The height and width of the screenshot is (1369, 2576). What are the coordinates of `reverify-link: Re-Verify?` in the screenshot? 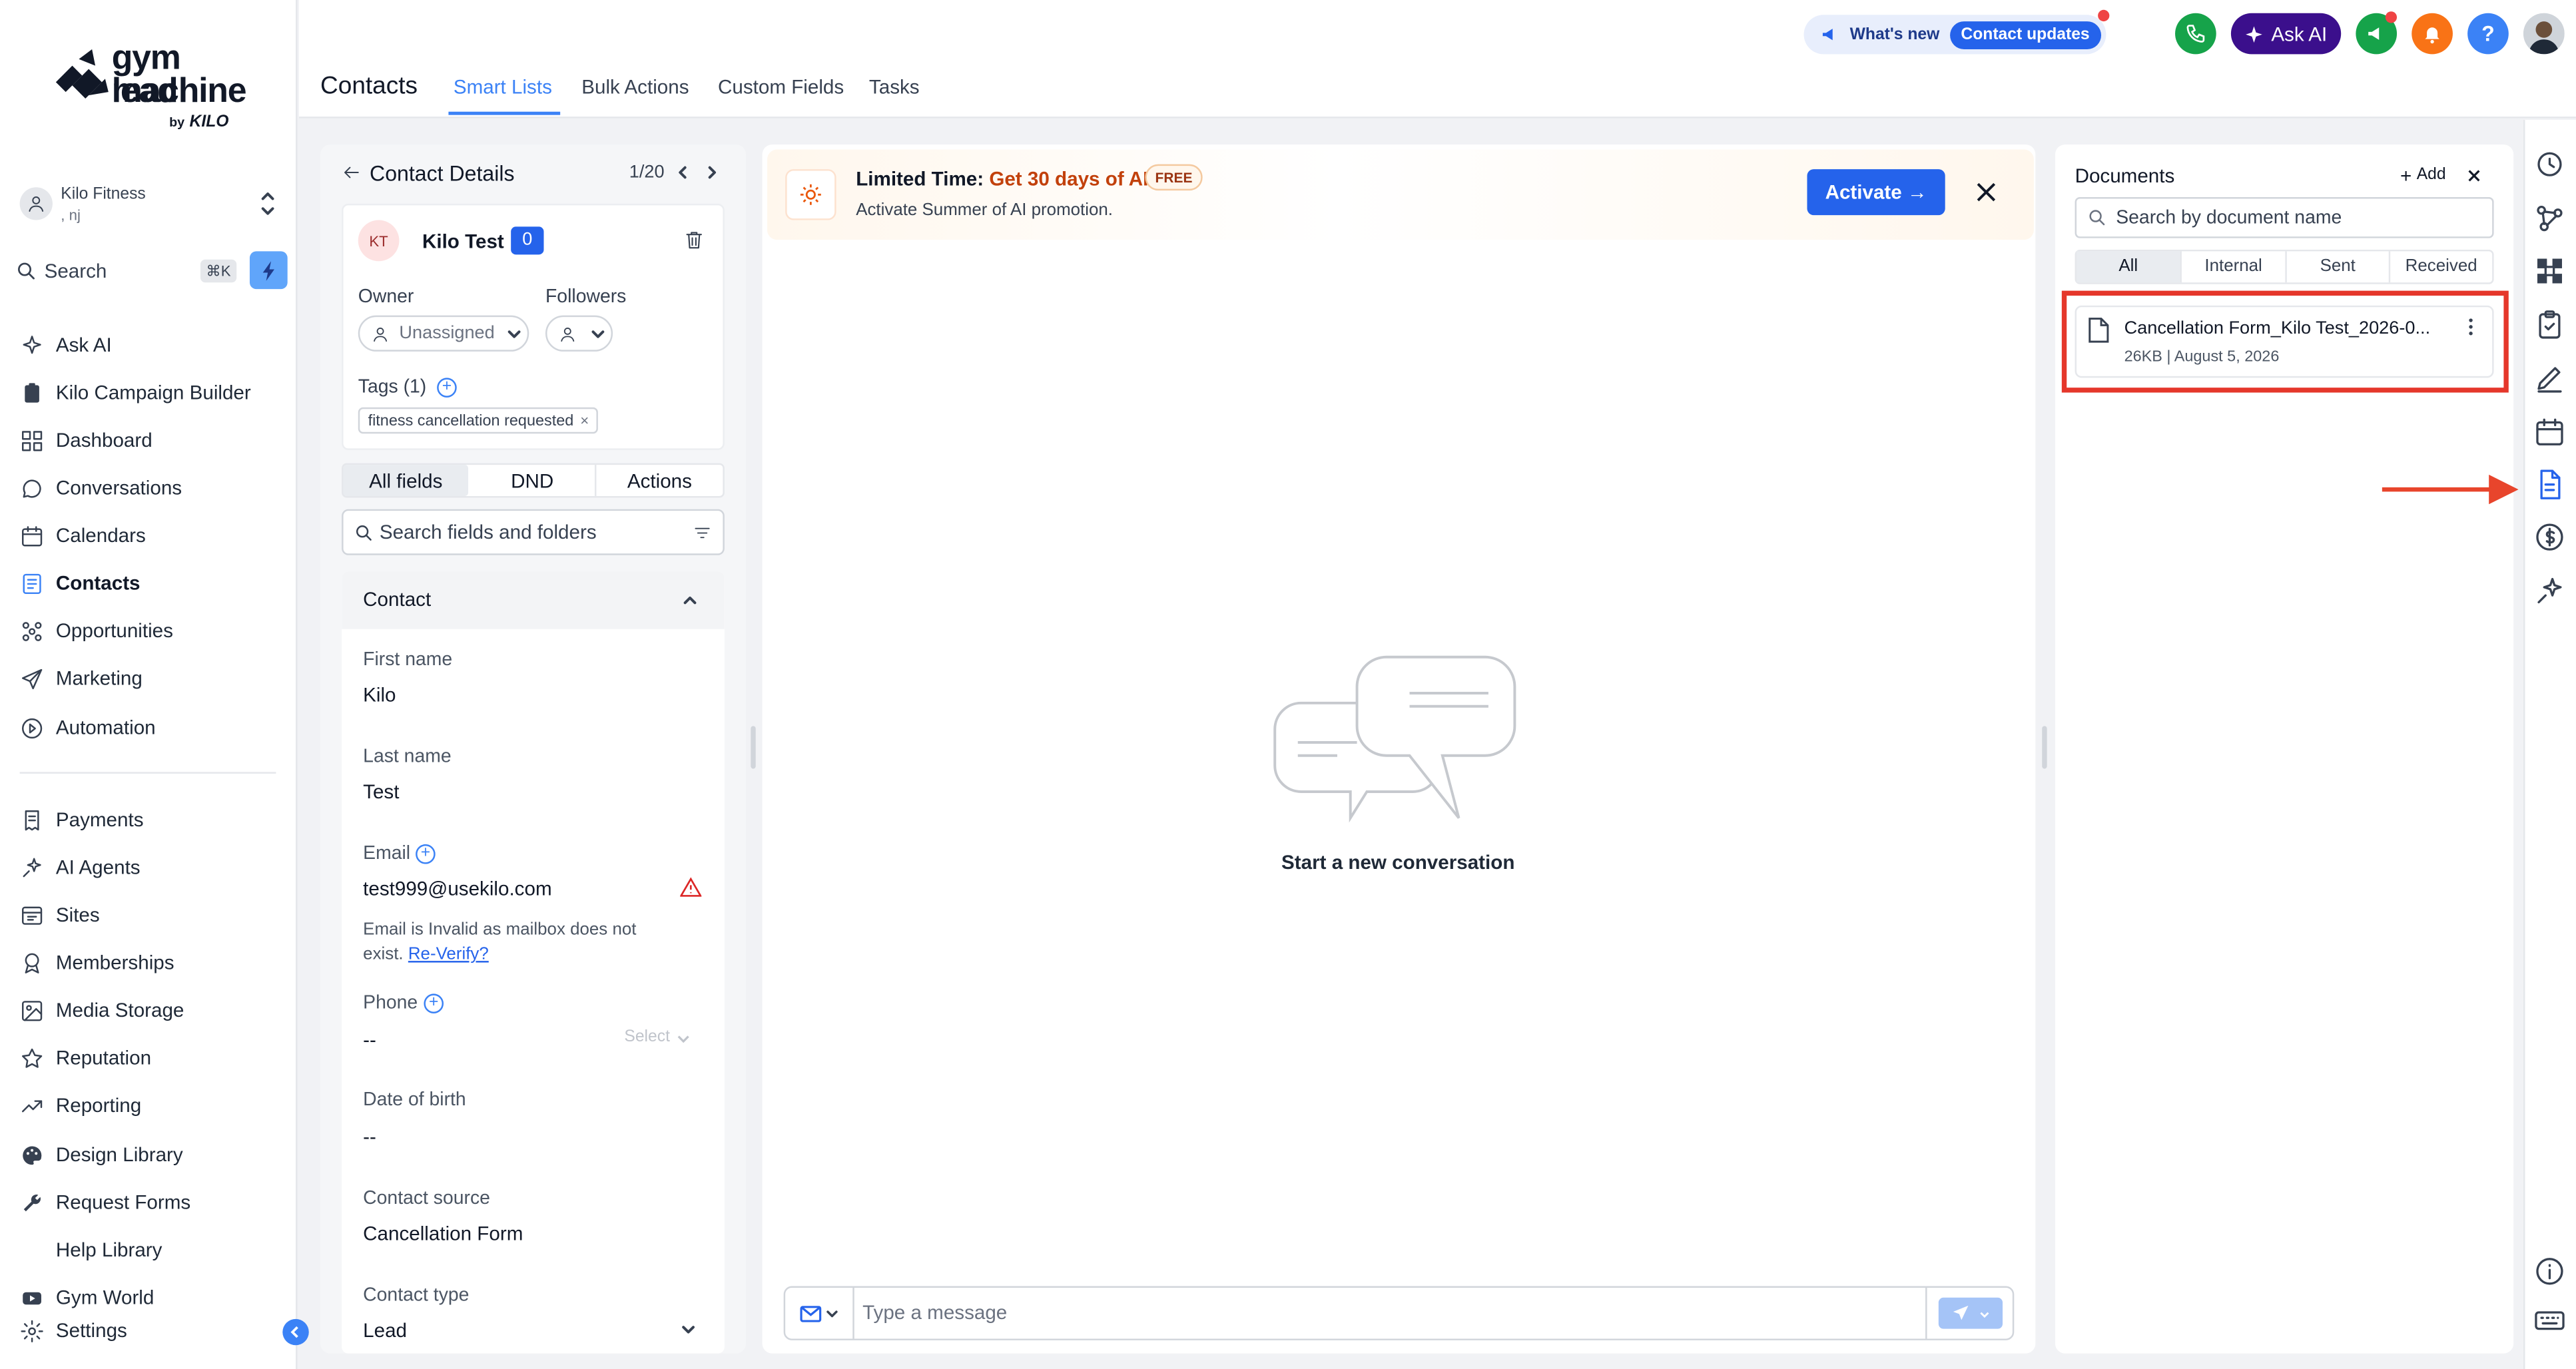 It's located at (448, 954).